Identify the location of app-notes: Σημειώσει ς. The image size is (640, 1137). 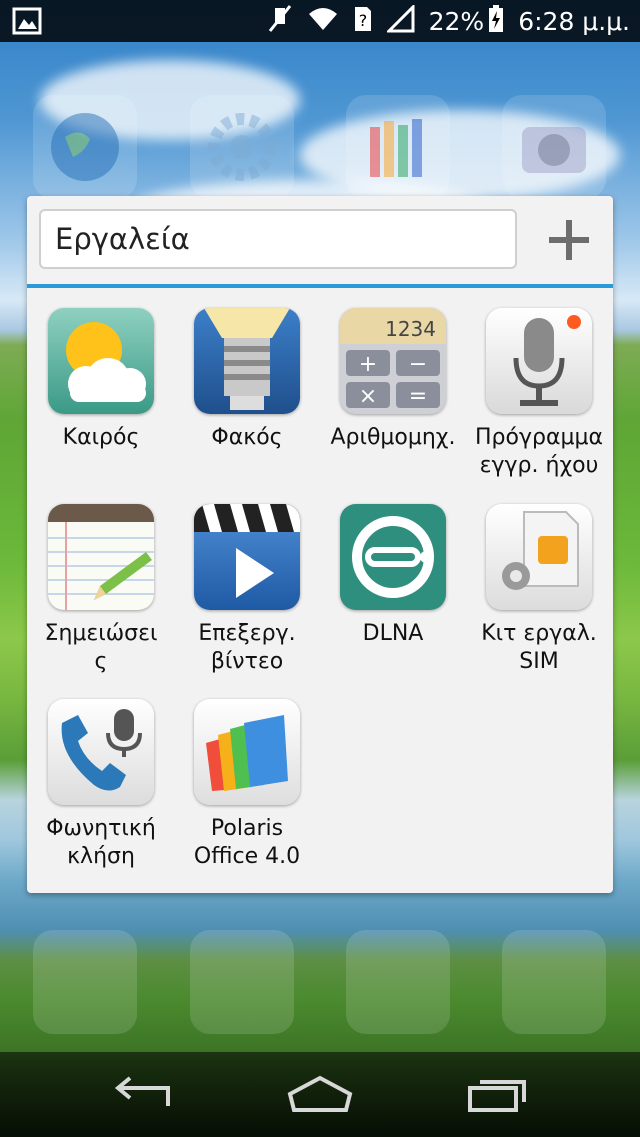
(101, 590).